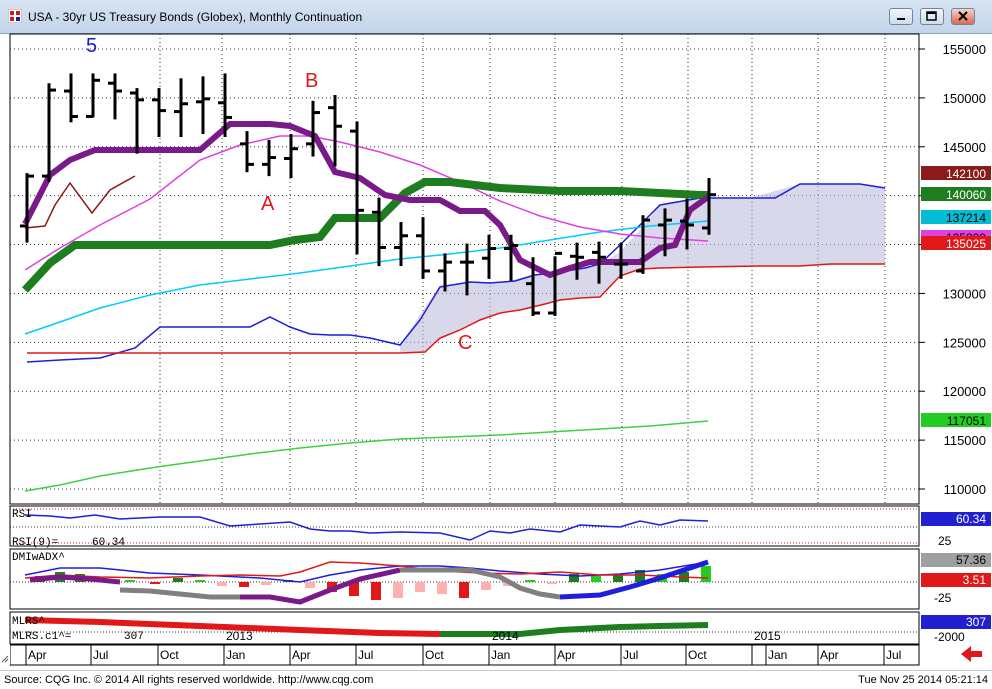 Image resolution: width=992 pixels, height=689 pixels. I want to click on mlrs-header: MLRS^, so click(28, 622).